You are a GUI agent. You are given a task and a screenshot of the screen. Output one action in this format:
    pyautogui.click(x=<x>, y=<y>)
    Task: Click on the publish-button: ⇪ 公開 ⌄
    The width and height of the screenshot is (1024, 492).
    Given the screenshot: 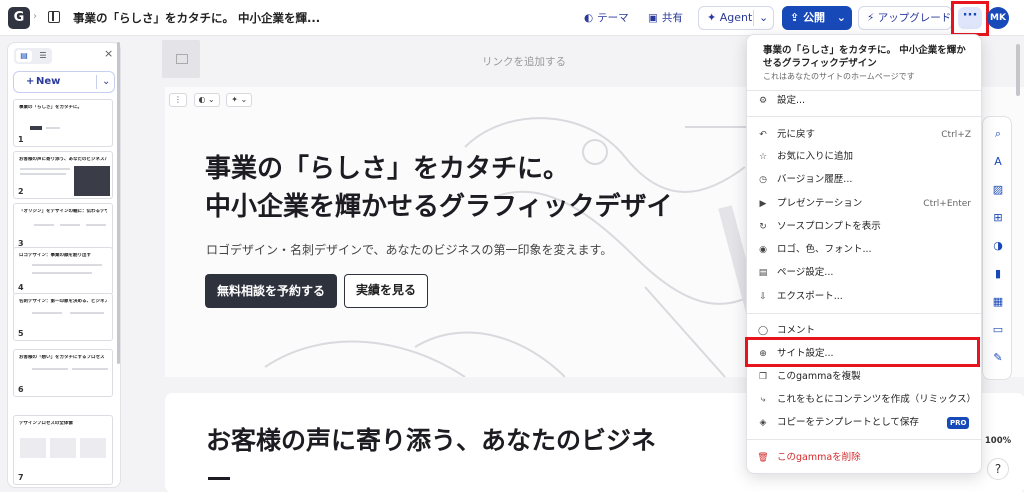 What is the action you would take?
    pyautogui.click(x=817, y=18)
    